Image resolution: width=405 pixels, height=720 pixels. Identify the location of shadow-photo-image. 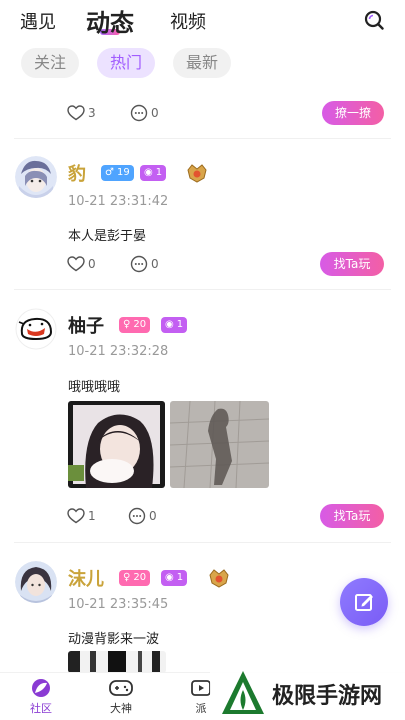
(219, 444).